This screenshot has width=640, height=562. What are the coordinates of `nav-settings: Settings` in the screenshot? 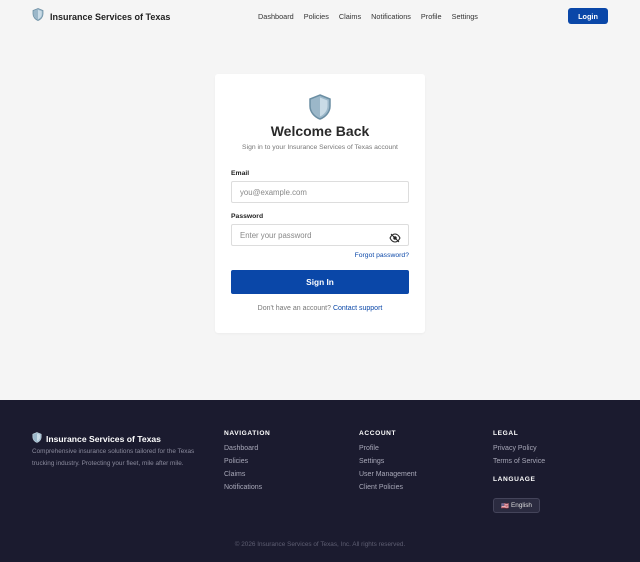 It's located at (465, 16).